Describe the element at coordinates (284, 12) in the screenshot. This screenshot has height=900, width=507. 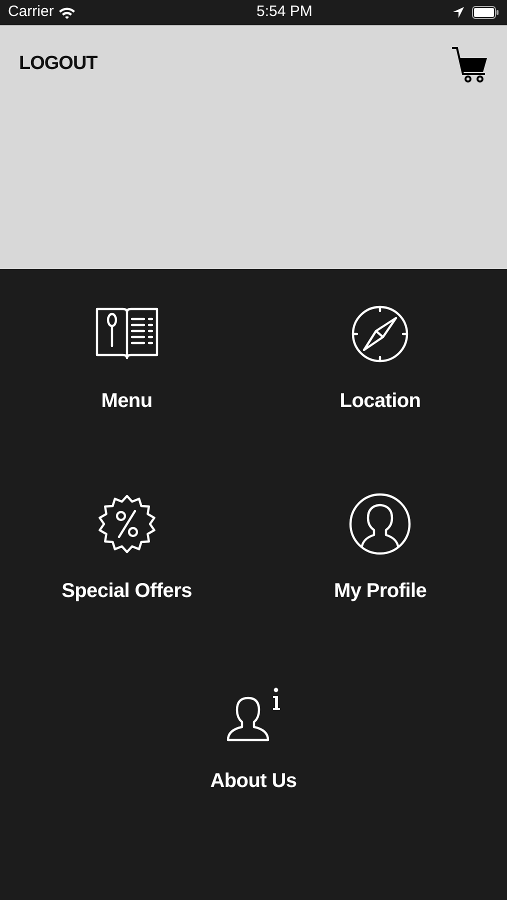
I see `clock-time: 5:54 PM` at that location.